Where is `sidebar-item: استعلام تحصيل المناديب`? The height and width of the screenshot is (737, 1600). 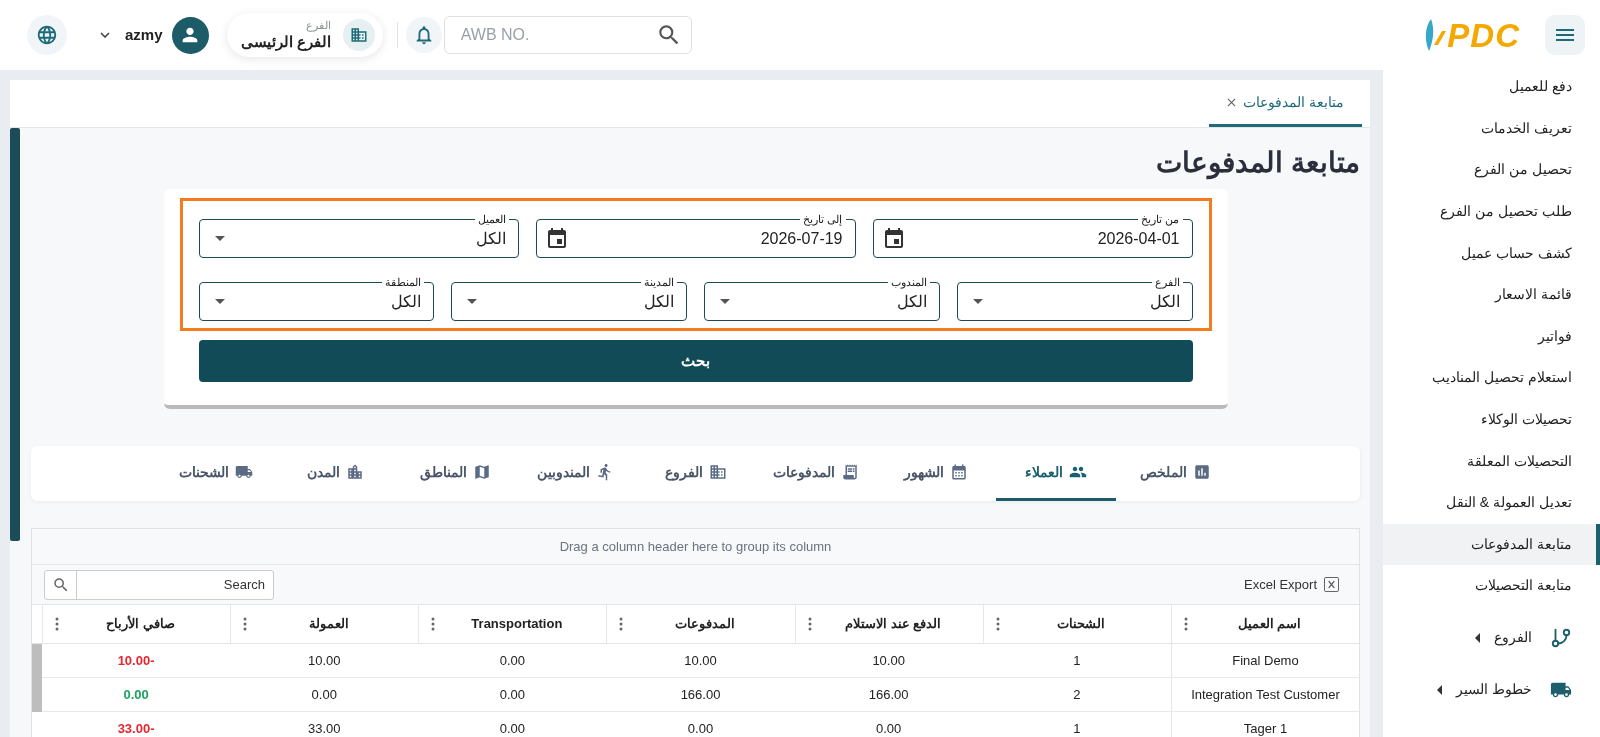
sidebar-item: استعلام تحصيل المناديب is located at coordinates (1491, 378).